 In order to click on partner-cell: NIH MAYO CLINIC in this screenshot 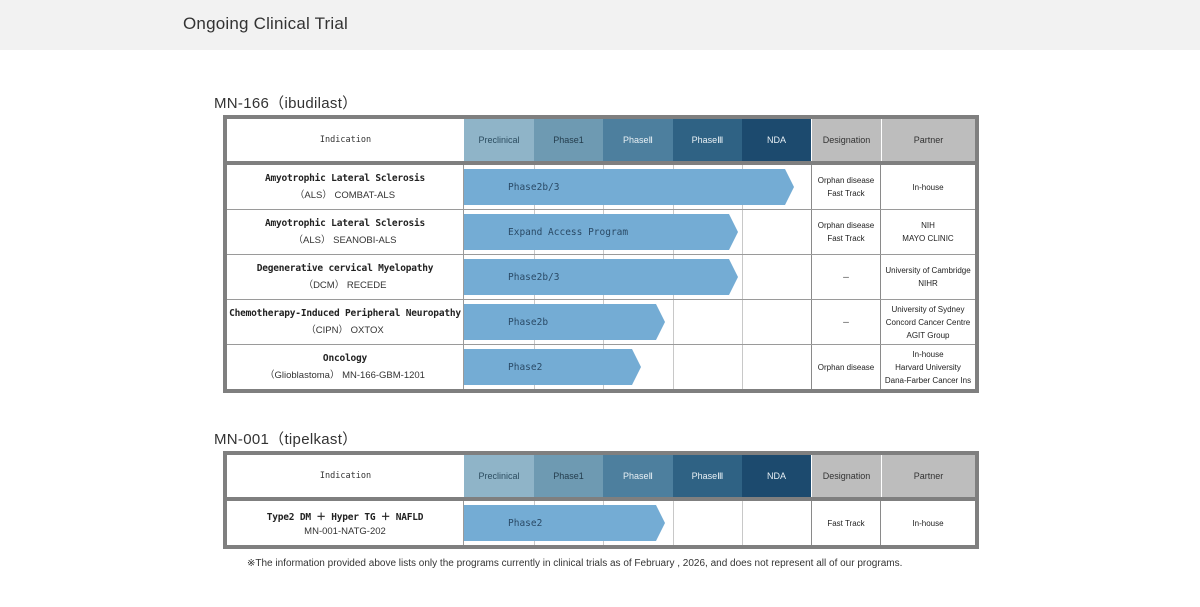, I will do `click(927, 232)`.